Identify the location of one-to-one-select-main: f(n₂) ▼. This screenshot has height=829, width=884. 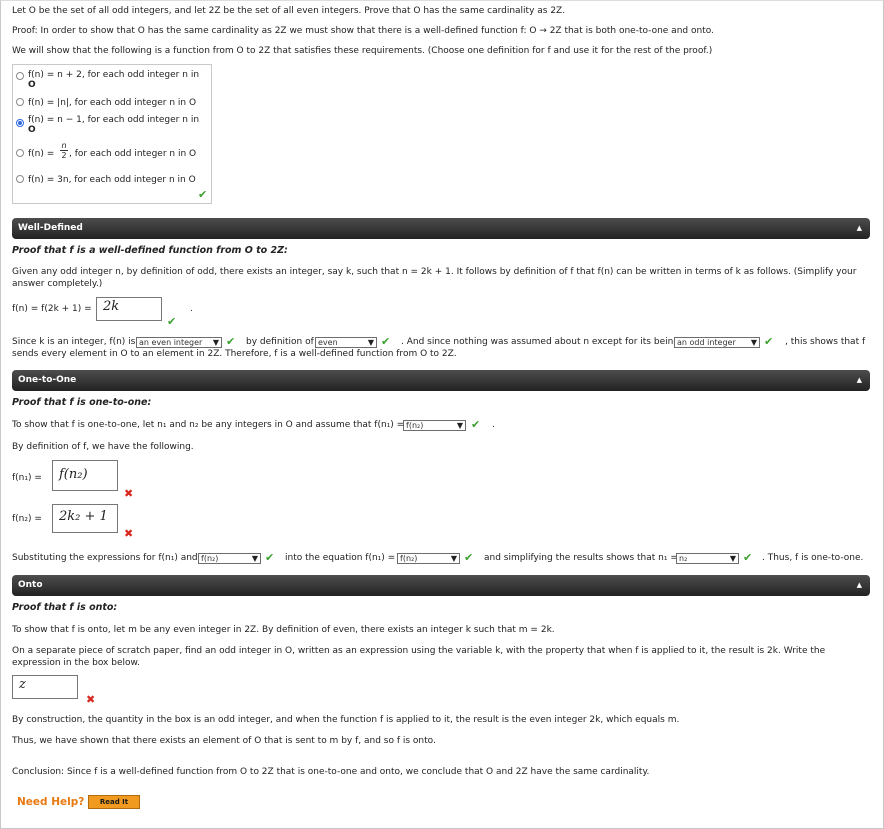
(434, 425).